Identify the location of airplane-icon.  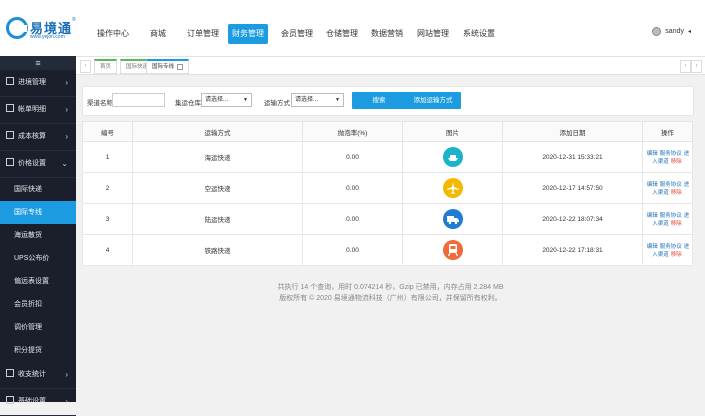
(452, 188).